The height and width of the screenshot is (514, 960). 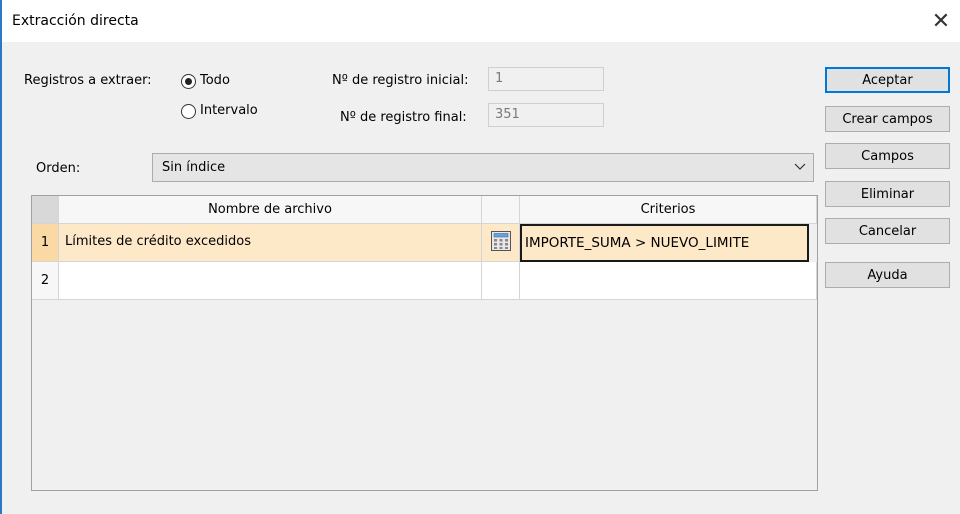 What do you see at coordinates (483, 167) in the screenshot?
I see `order-select: Sin índice` at bounding box center [483, 167].